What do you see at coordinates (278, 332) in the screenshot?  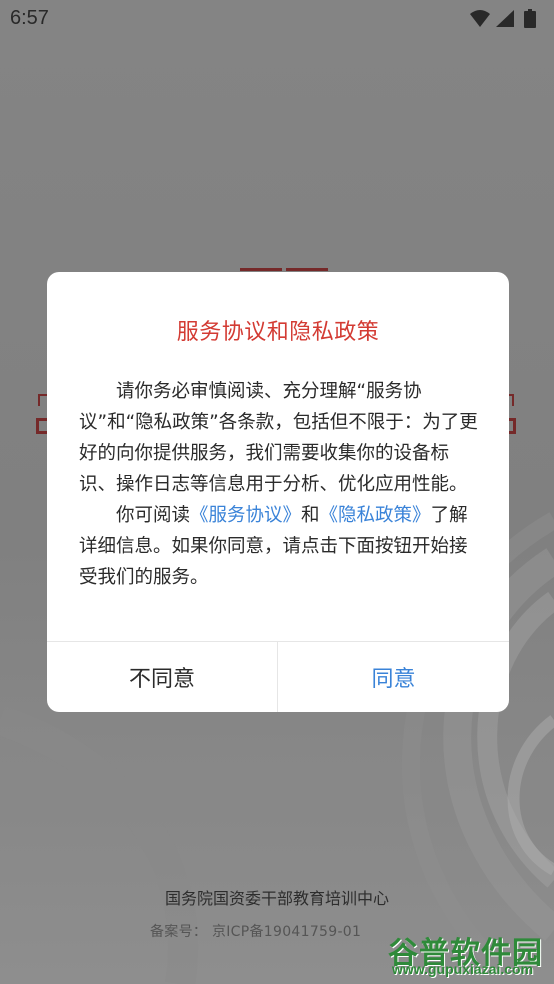 I see `dialog-title: 服务协议和隐私政策` at bounding box center [278, 332].